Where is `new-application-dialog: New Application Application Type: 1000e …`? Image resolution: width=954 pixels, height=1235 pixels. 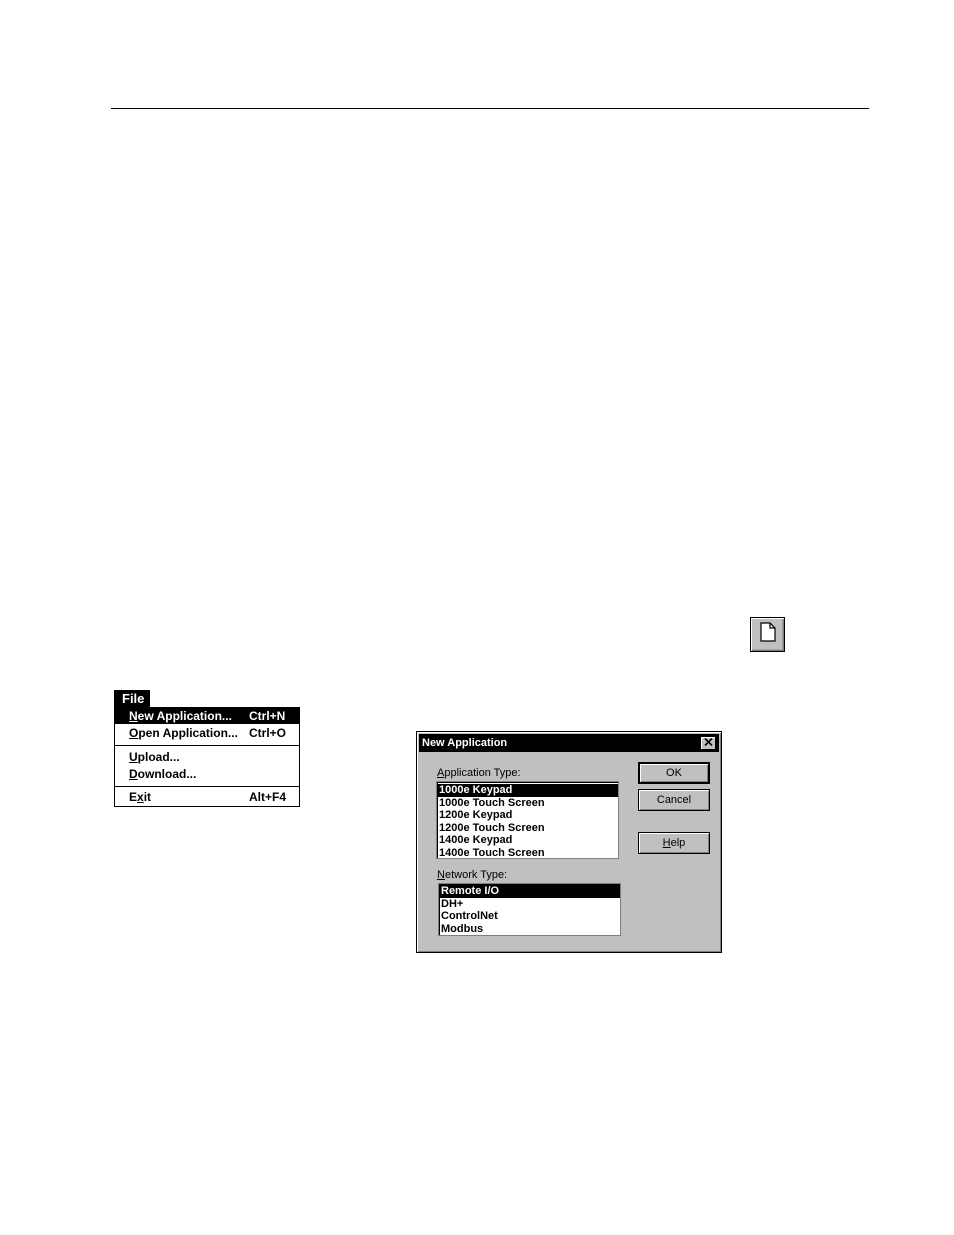 new-application-dialog: New Application Application Type: 1000e … is located at coordinates (569, 842).